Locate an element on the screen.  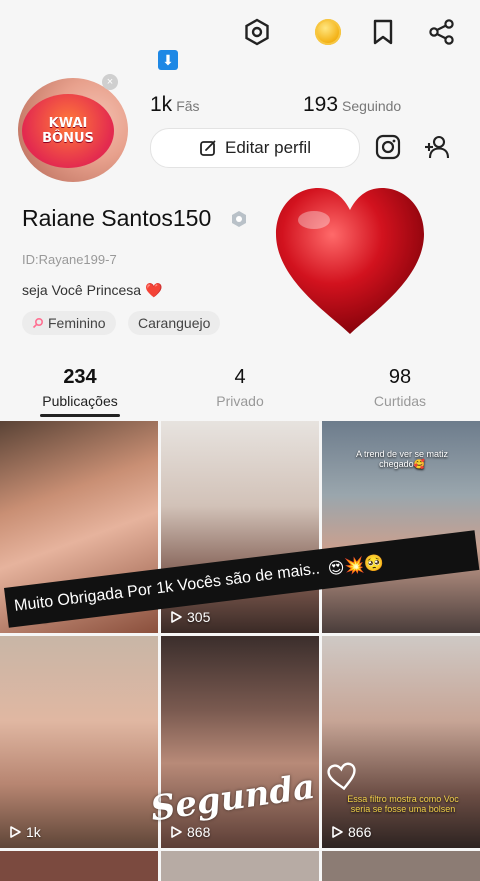
download-icon: ⬇ is located at coordinates (168, 60).